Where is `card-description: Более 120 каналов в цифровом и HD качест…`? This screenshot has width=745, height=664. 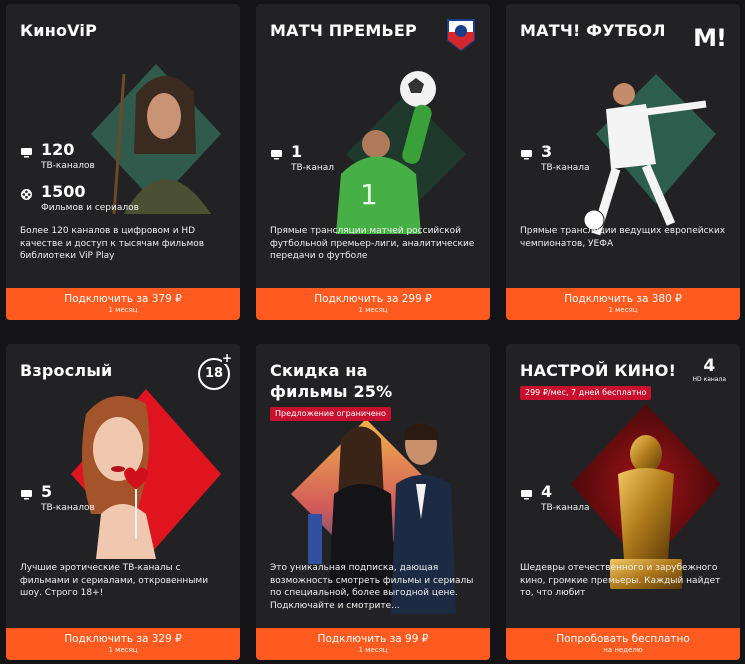 card-description: Более 120 каналов в цифровом и HD качест… is located at coordinates (112, 243).